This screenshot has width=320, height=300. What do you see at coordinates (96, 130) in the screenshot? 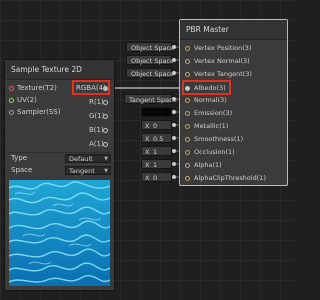
I see `b-output-label: B(1)` at bounding box center [96, 130].